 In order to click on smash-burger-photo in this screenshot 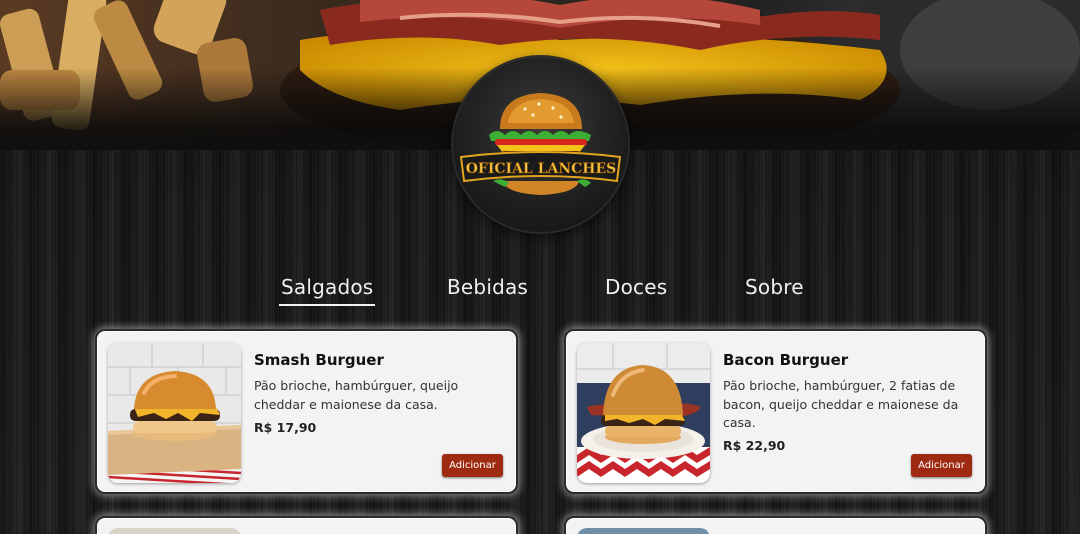, I will do `click(174, 413)`.